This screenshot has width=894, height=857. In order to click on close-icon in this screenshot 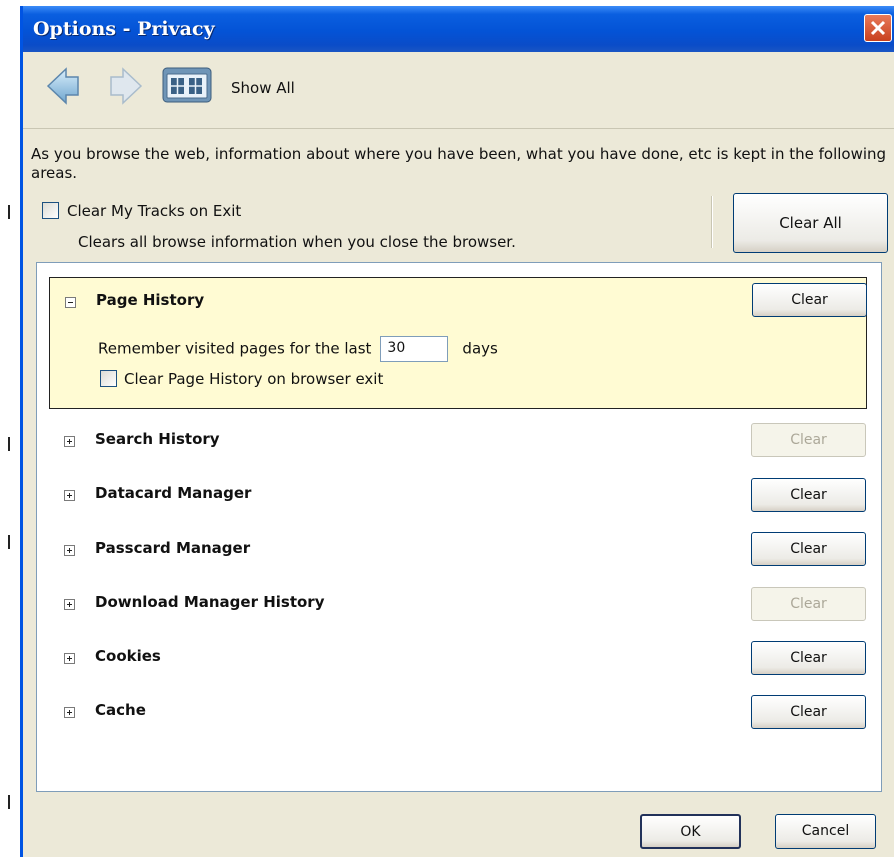, I will do `click(878, 28)`.